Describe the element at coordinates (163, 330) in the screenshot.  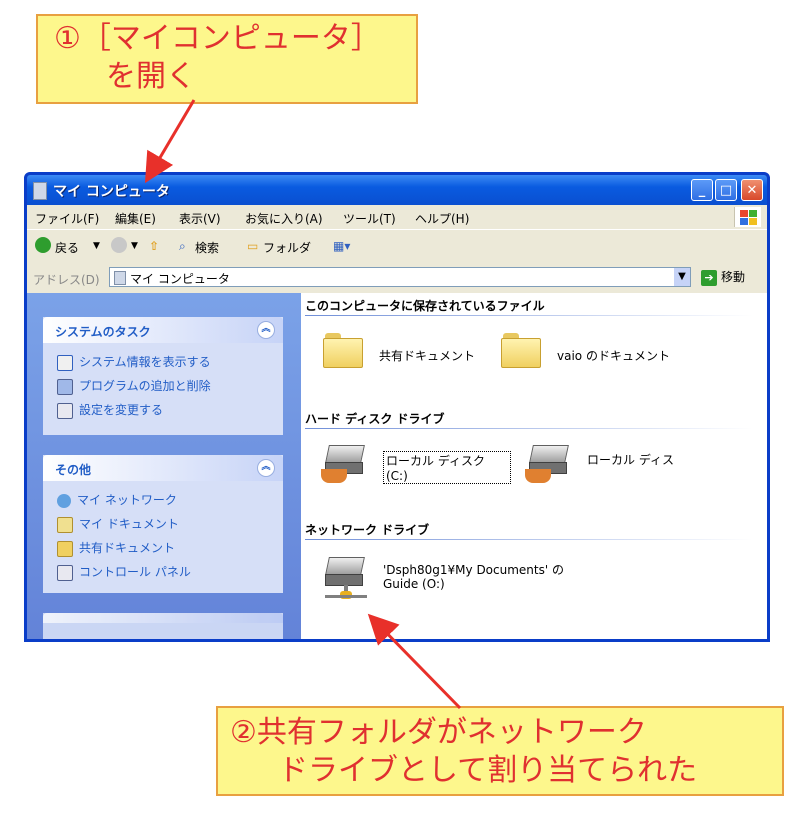
I see `system-tasks-header: システムのタスク ︽` at that location.